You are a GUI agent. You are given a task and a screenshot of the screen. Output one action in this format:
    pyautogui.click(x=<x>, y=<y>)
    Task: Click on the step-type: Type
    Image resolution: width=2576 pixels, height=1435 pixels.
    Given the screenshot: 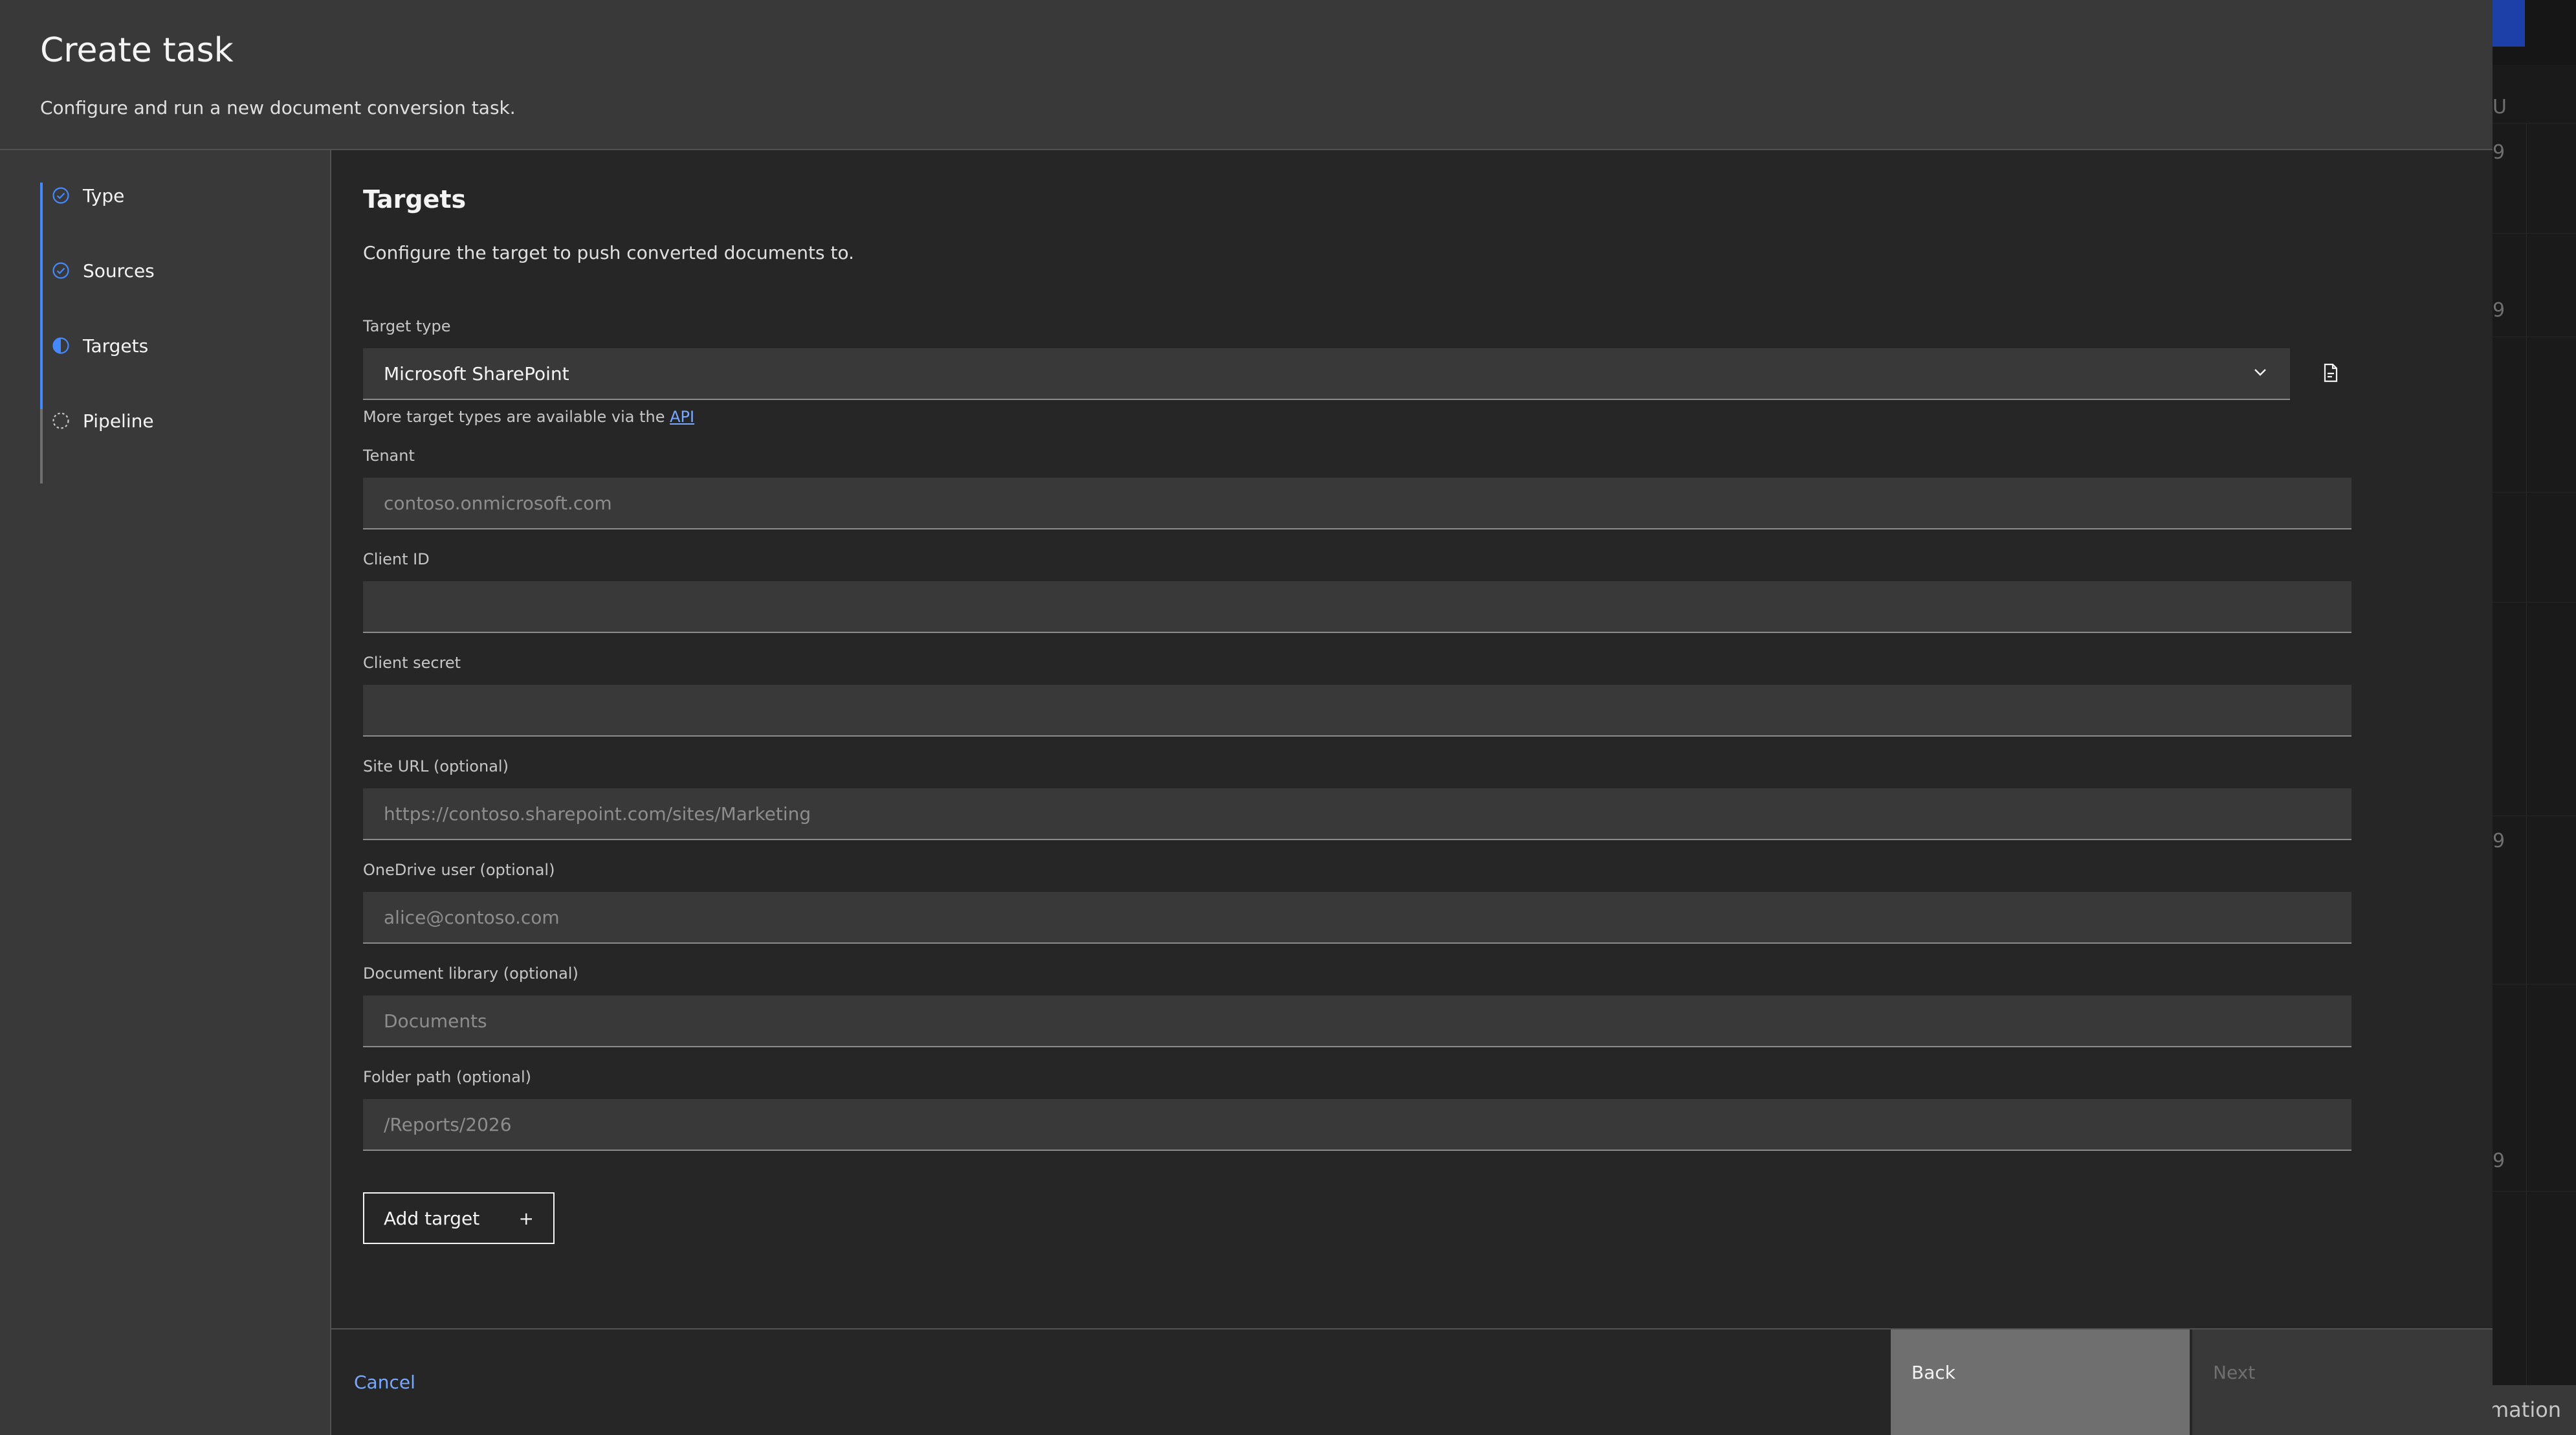 What is the action you would take?
    pyautogui.click(x=88, y=195)
    